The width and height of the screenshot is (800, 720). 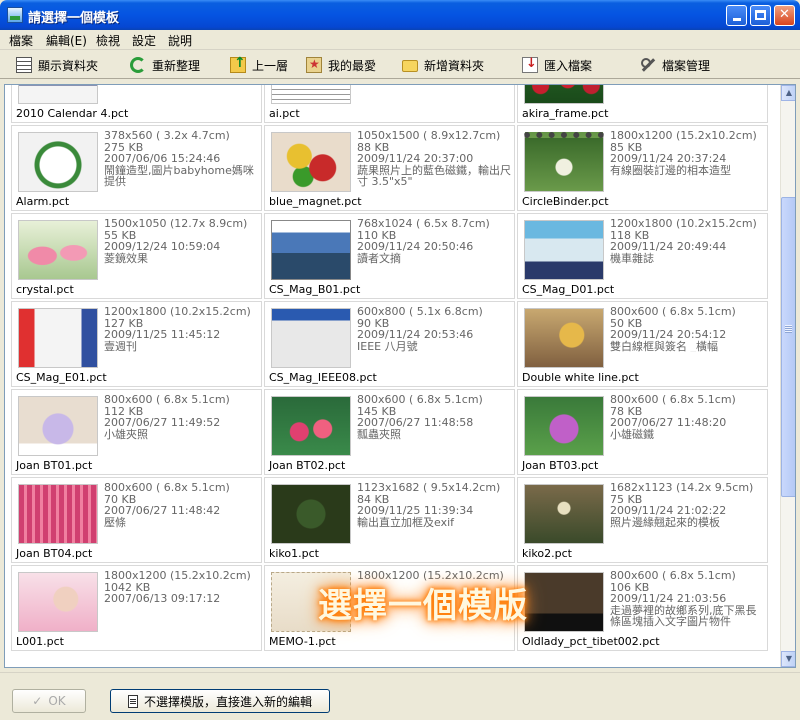 I want to click on template-filename: Oldlady_pct_tibet002.pct, so click(x=591, y=641).